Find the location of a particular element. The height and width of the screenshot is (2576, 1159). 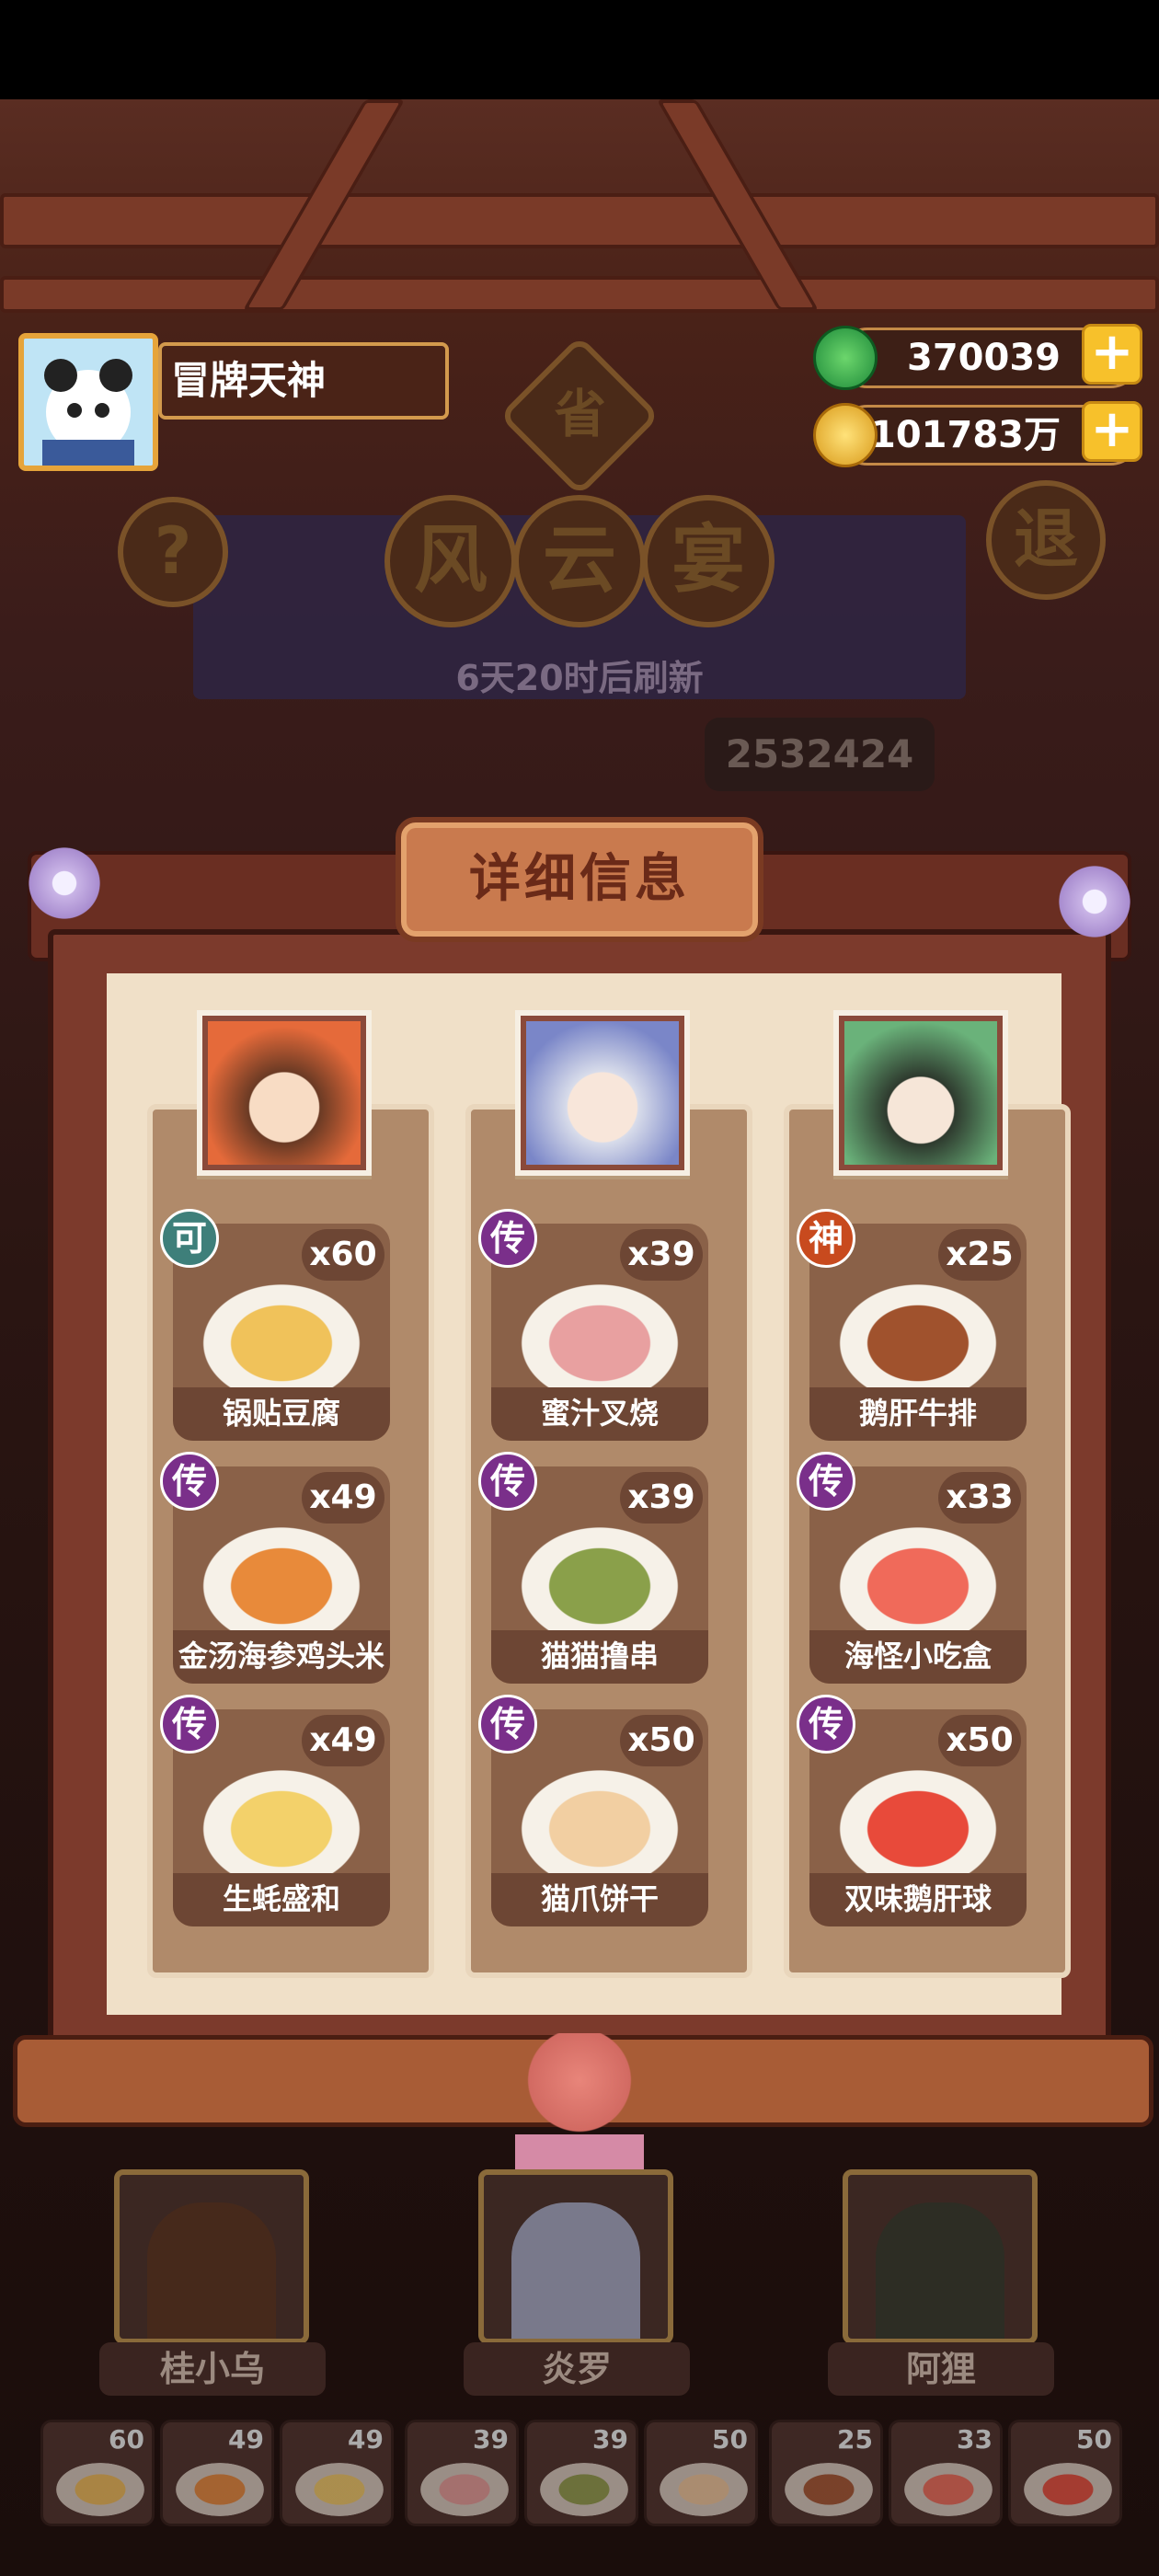

detail-title-plate: 详细信息 is located at coordinates (579, 879).